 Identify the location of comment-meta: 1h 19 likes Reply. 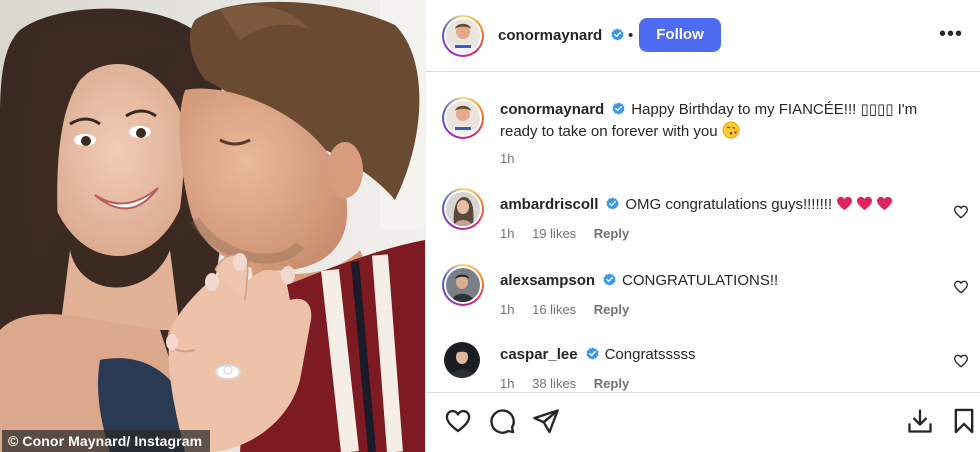
(571, 233).